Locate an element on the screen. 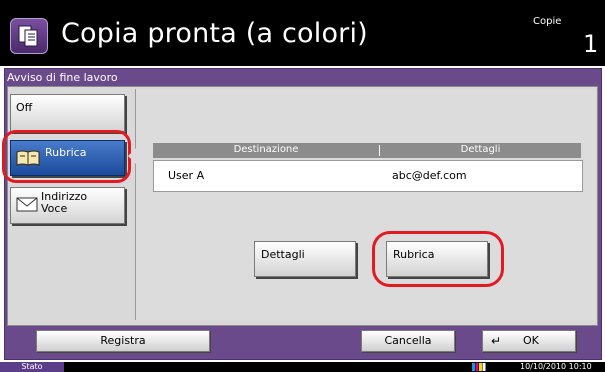 The image size is (605, 372). enter-icon: ↵ is located at coordinates (496, 341).